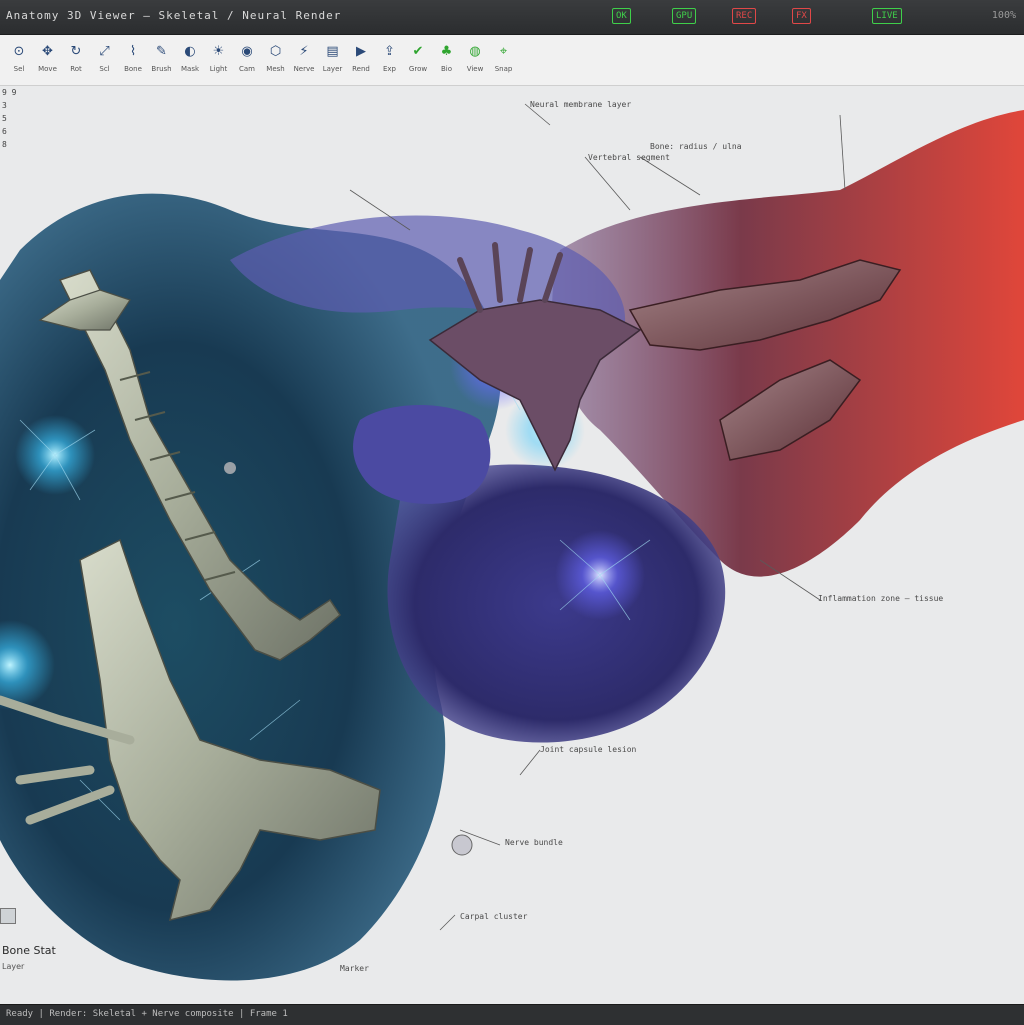  Describe the element at coordinates (190, 69) in the screenshot. I see `tool-label: Mask` at that location.